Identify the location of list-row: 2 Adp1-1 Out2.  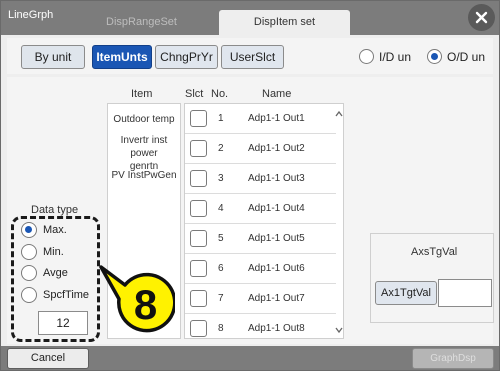
(260, 149).